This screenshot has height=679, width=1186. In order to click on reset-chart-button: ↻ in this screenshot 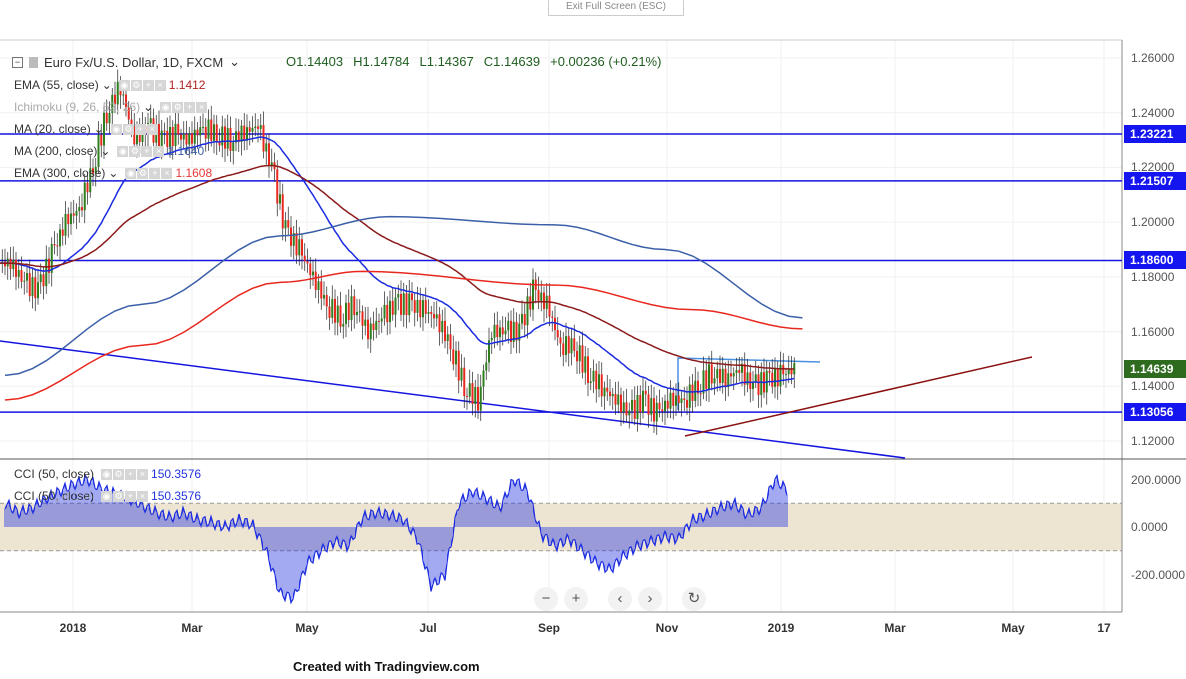, I will do `click(694, 599)`.